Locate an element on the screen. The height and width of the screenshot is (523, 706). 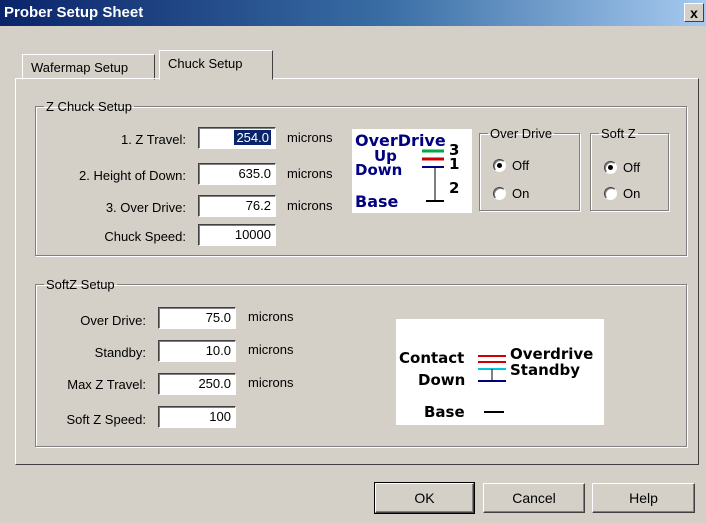
help-button: Help is located at coordinates (643, 498).